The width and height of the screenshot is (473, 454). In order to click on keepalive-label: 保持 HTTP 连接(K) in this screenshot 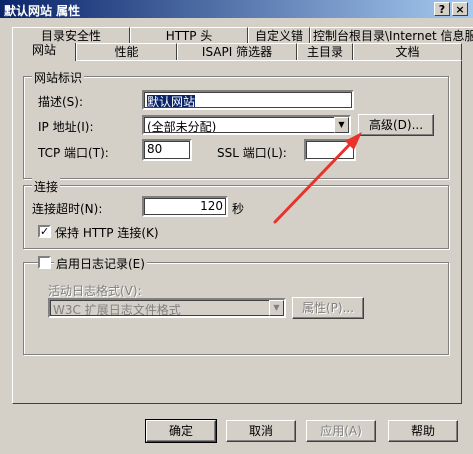, I will do `click(107, 232)`.